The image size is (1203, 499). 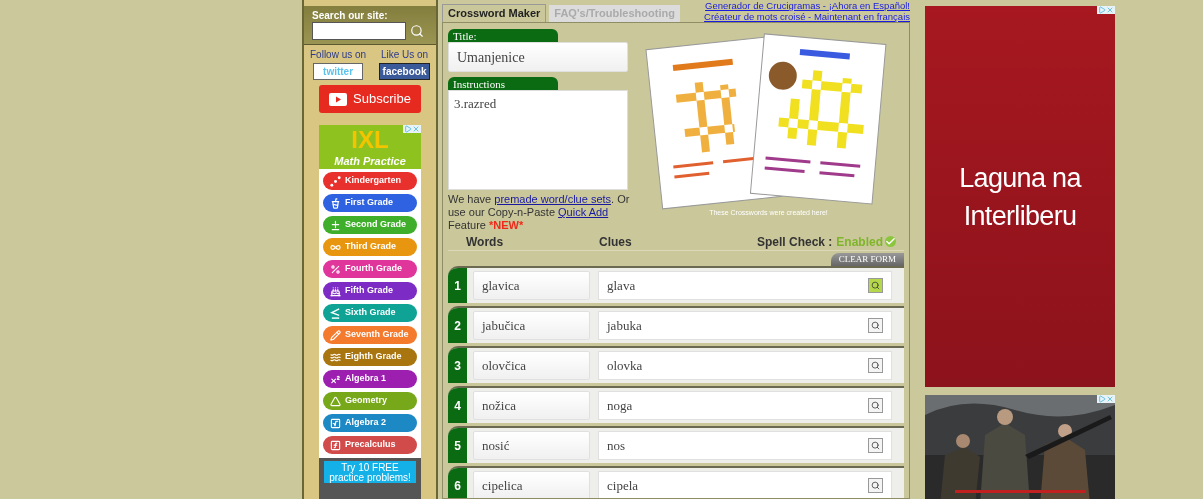 What do you see at coordinates (867, 259) in the screenshot?
I see `clear-form-button: CLEAR FORM` at bounding box center [867, 259].